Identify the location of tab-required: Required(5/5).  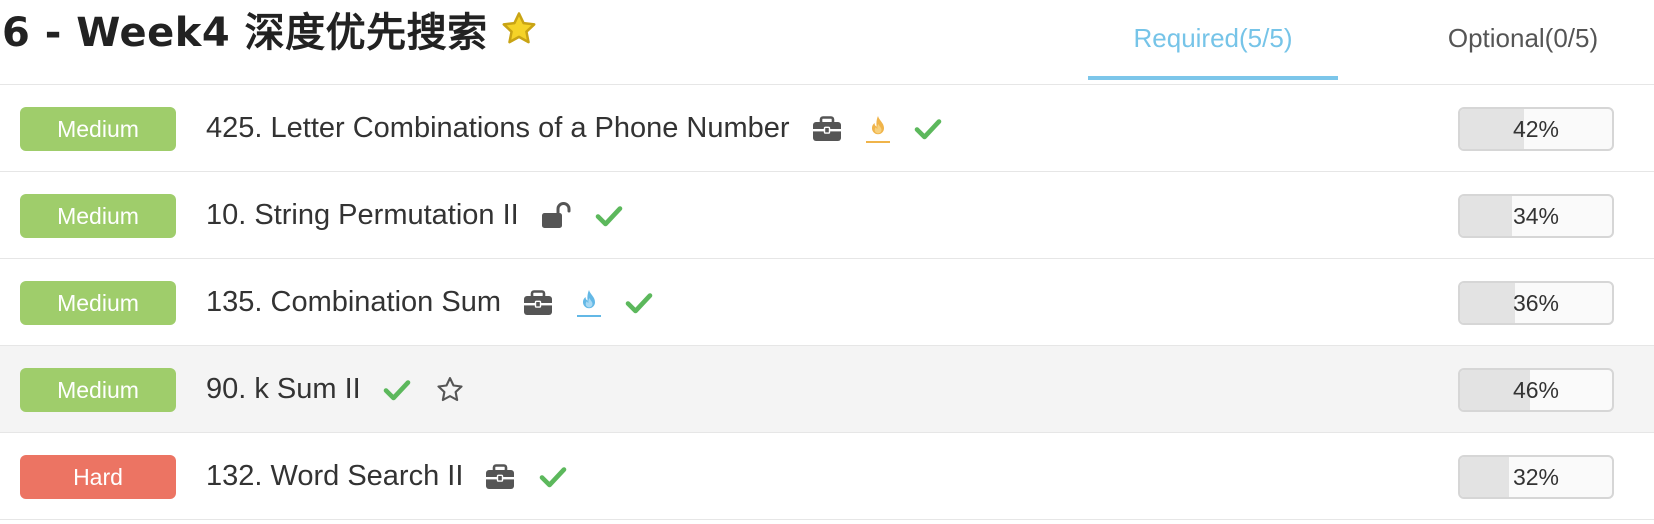
(1213, 40).